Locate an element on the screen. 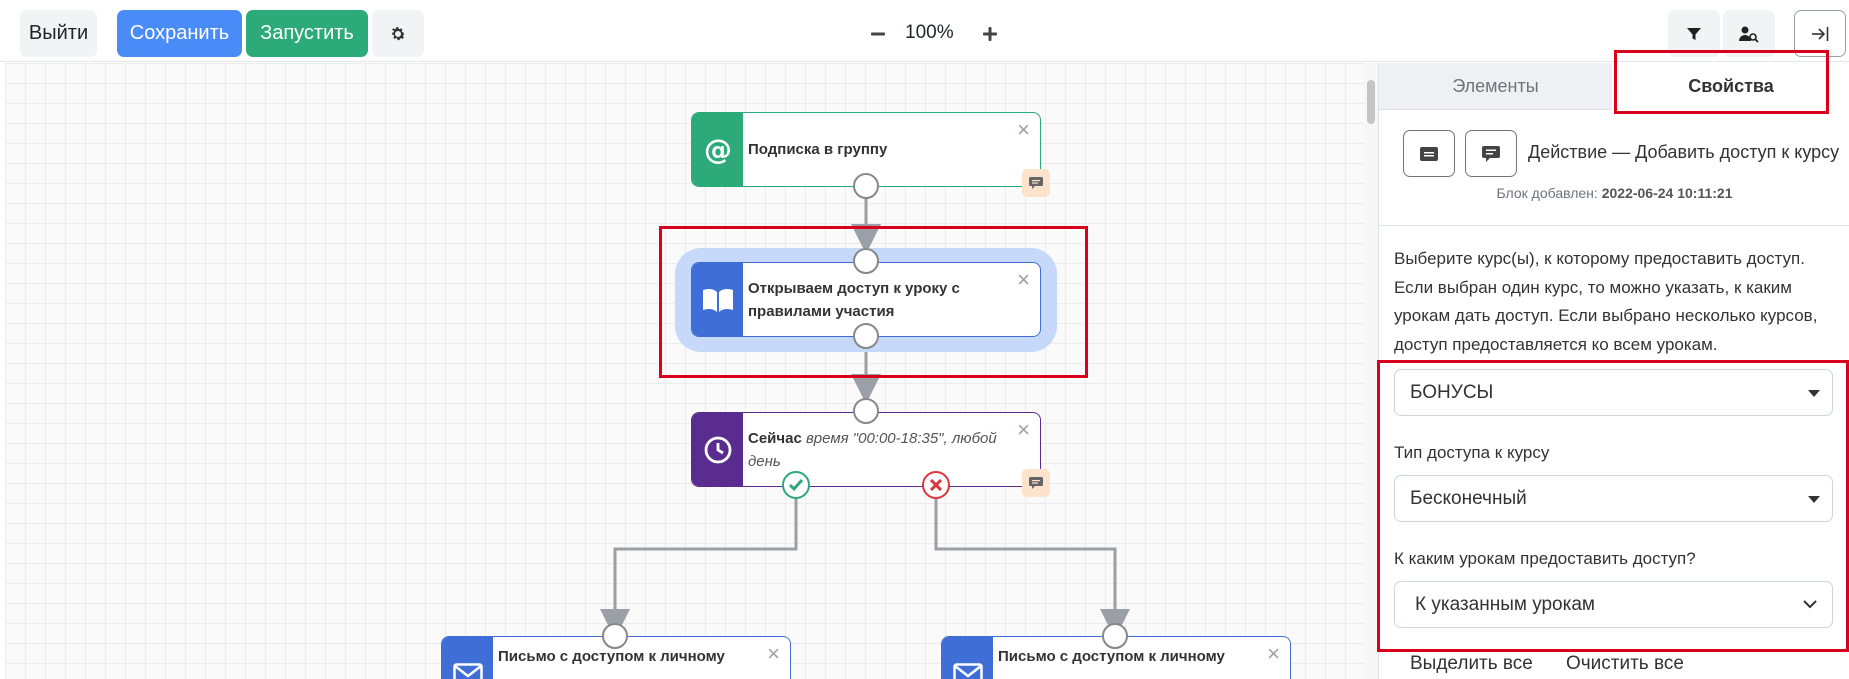 Image resolution: width=1849 pixels, height=679 pixels. zoom-in-button is located at coordinates (990, 34).